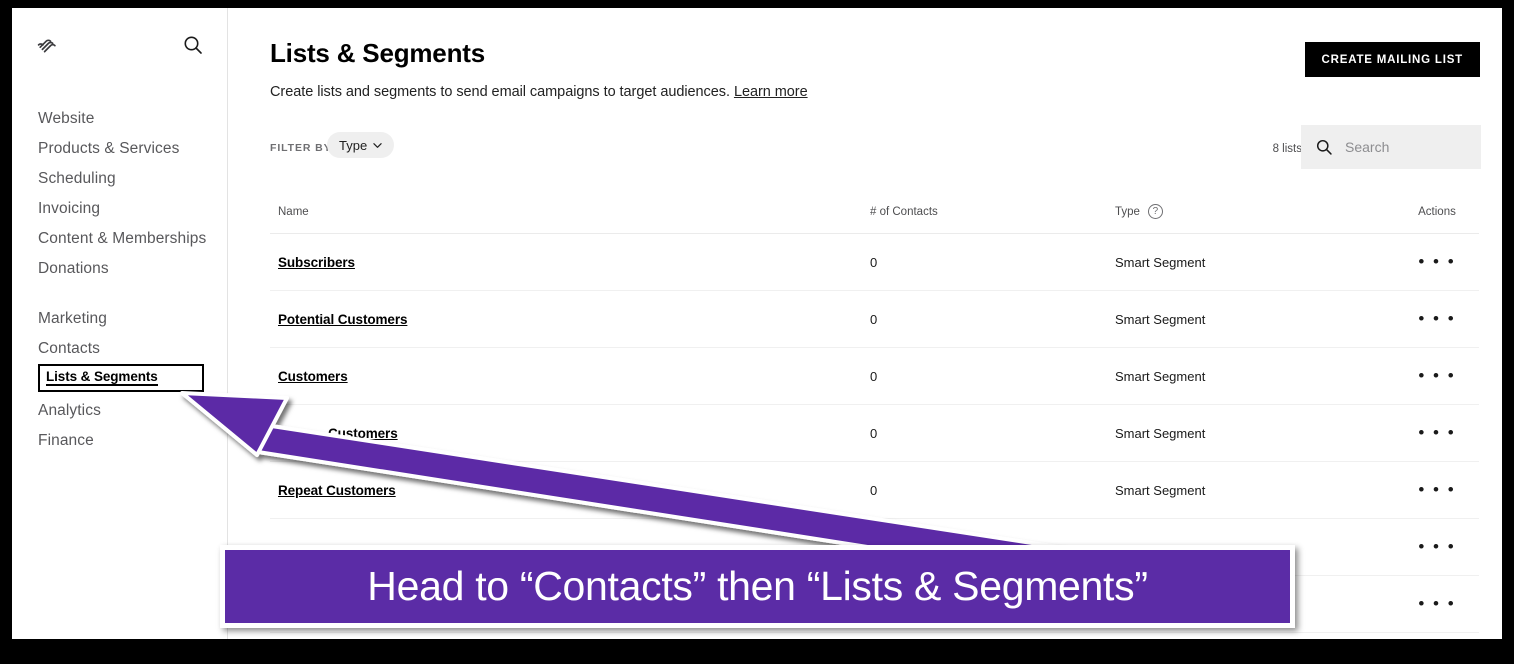  What do you see at coordinates (77, 178) in the screenshot?
I see `sidebar-item-label: Scheduling` at bounding box center [77, 178].